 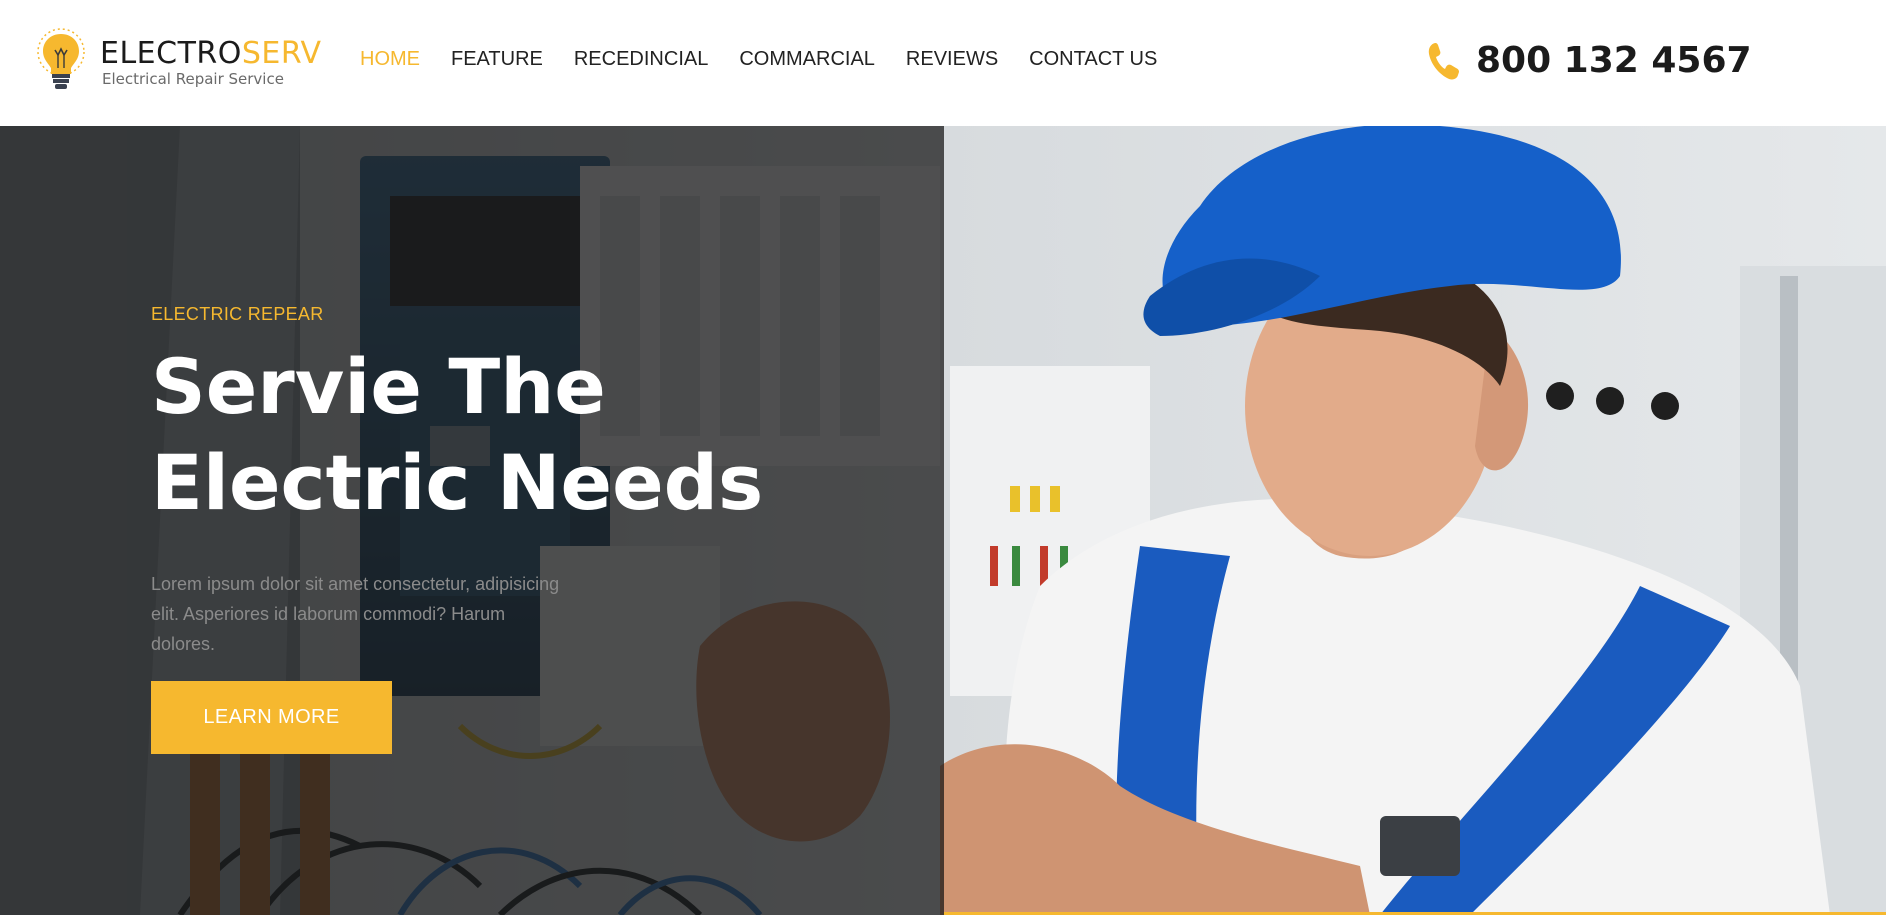 What do you see at coordinates (281, 53) in the screenshot?
I see `brand-name-part2: SERV` at bounding box center [281, 53].